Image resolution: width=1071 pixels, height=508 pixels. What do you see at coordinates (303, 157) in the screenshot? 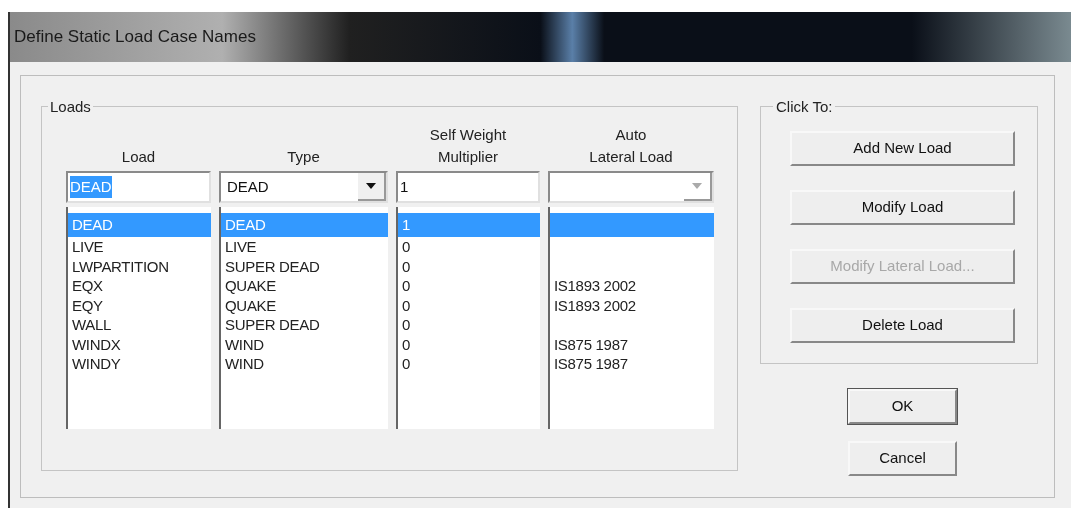
I see `column-header: Type` at bounding box center [303, 157].